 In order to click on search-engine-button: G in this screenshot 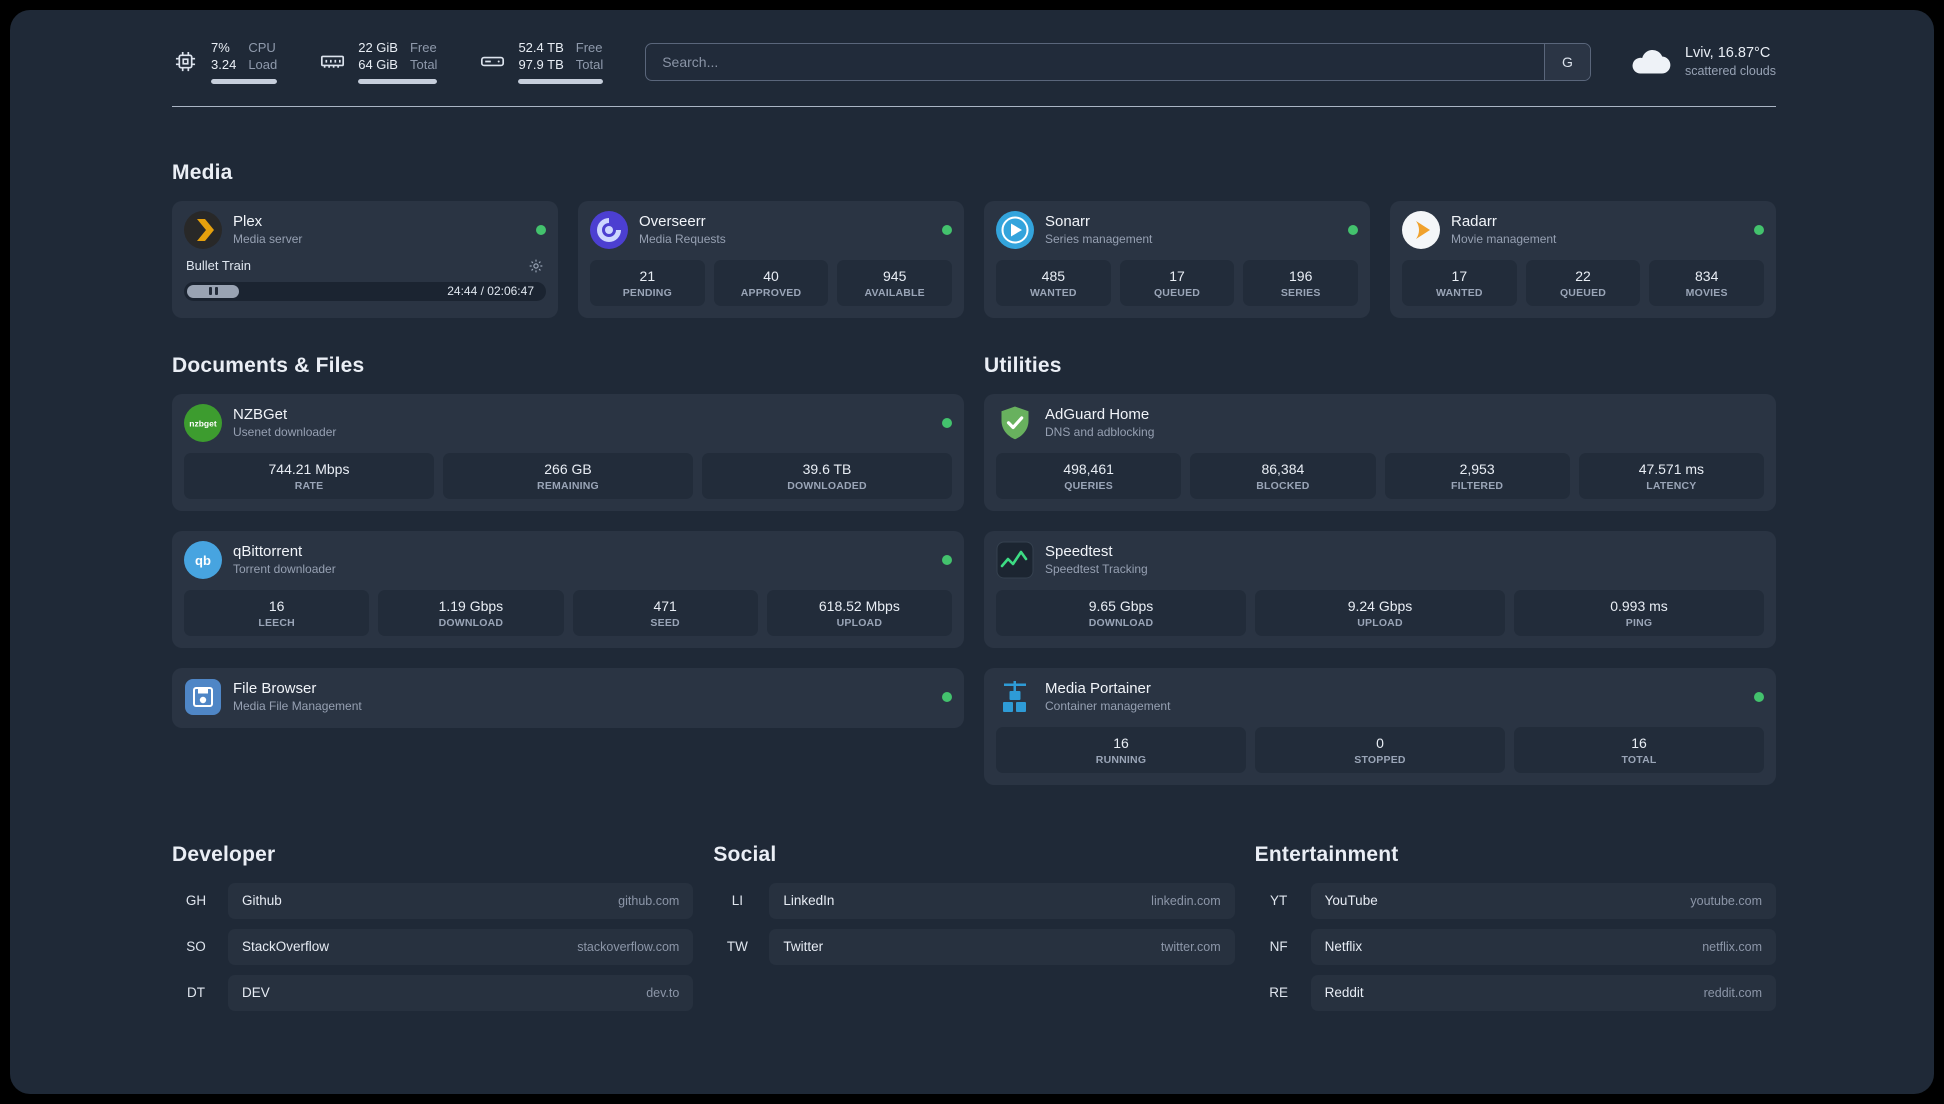, I will do `click(1566, 61)`.